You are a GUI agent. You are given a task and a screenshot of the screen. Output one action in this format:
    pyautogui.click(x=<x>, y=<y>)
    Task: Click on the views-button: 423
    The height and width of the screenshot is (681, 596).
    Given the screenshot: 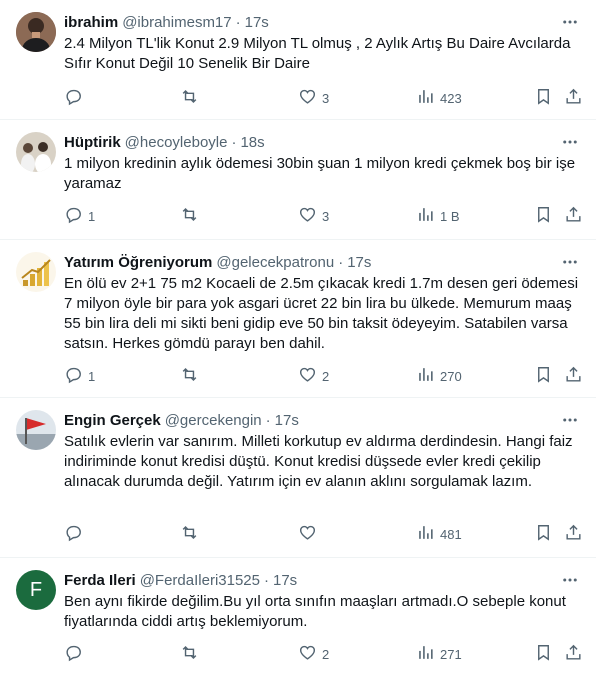 What is the action you would take?
    pyautogui.click(x=439, y=98)
    